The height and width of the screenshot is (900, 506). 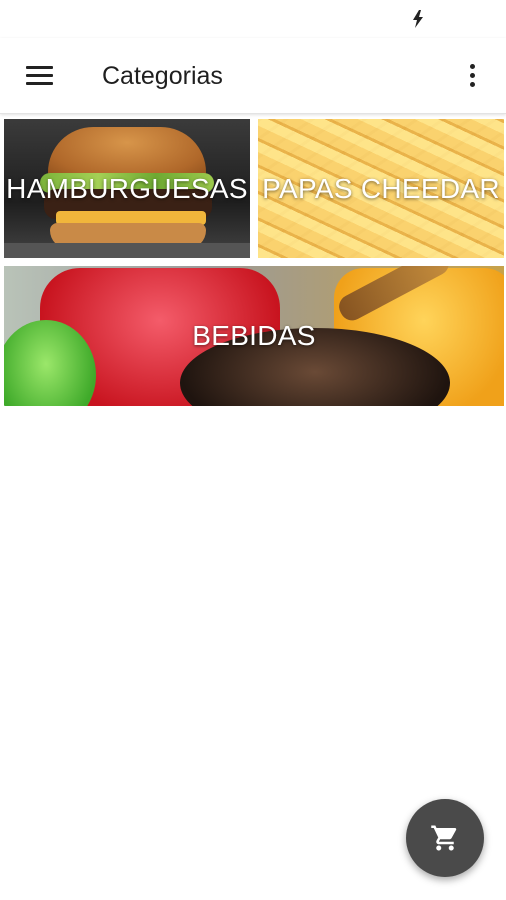 I want to click on status-bar, so click(x=253, y=19).